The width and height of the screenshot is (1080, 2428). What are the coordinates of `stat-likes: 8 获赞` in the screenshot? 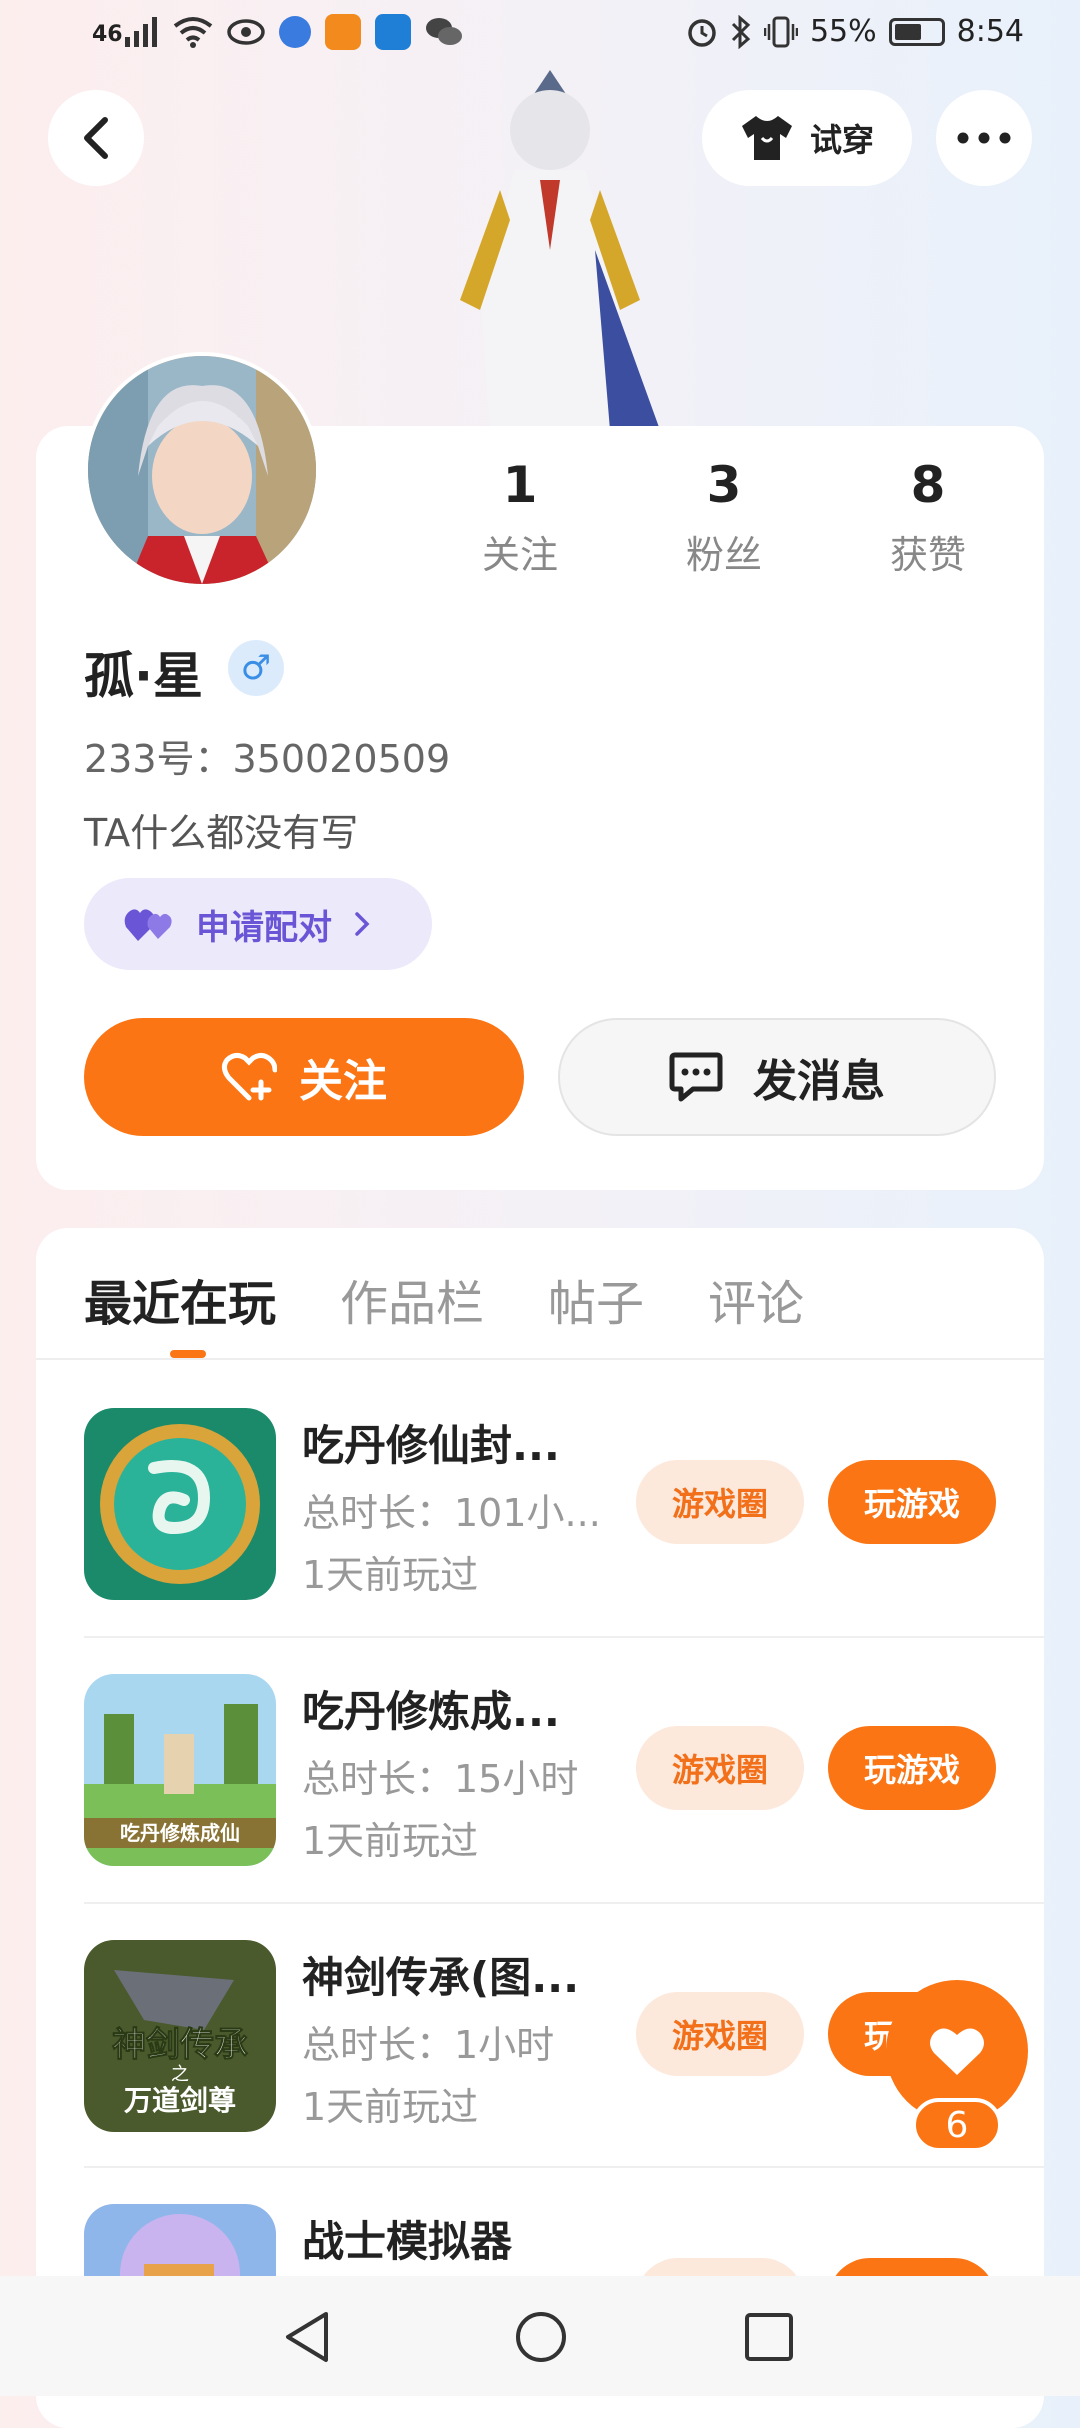 It's located at (928, 517).